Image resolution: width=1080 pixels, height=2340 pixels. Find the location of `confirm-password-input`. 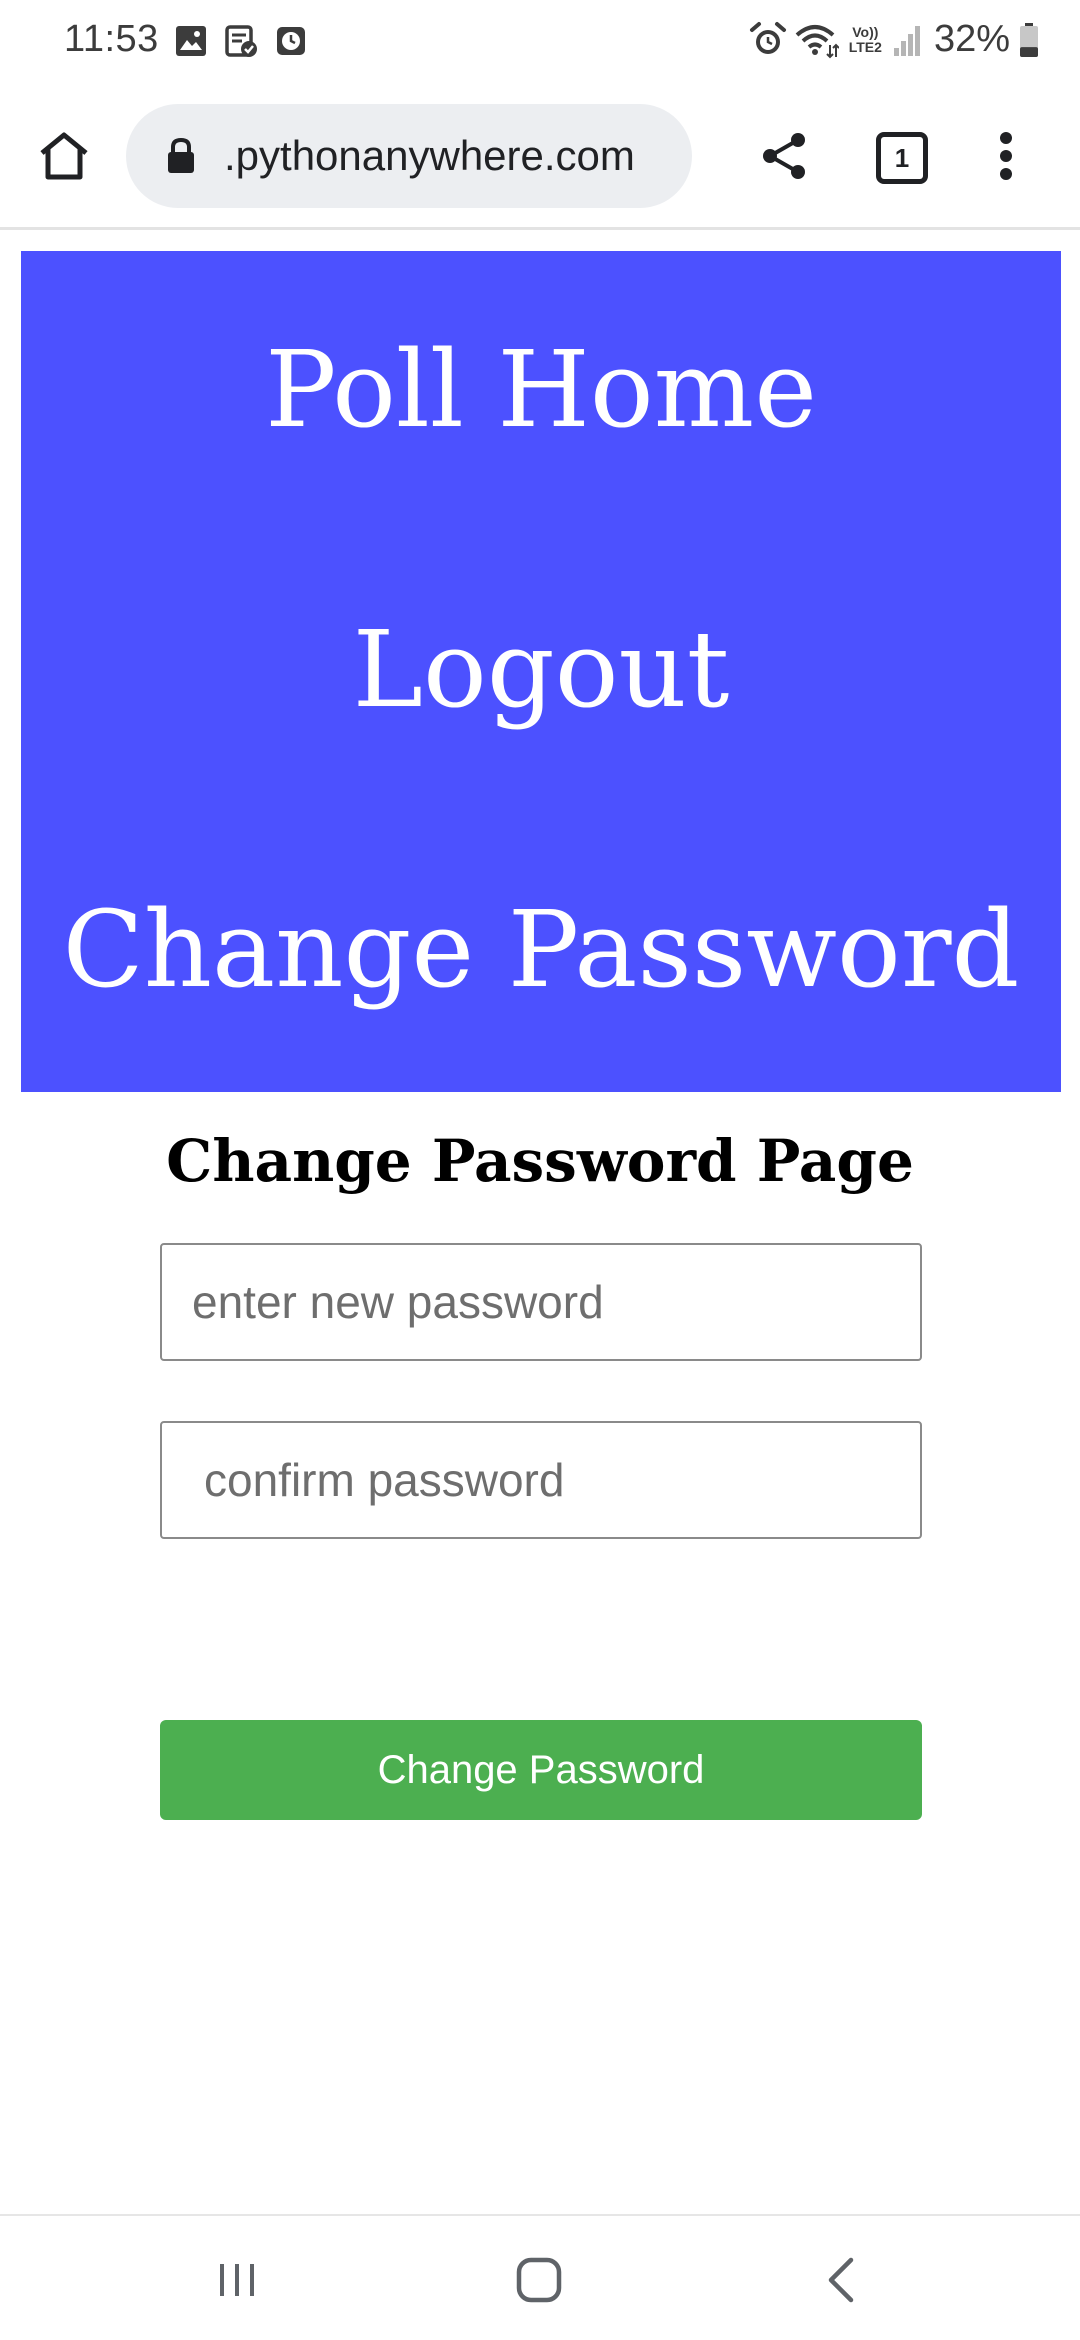

confirm-password-input is located at coordinates (541, 1480).